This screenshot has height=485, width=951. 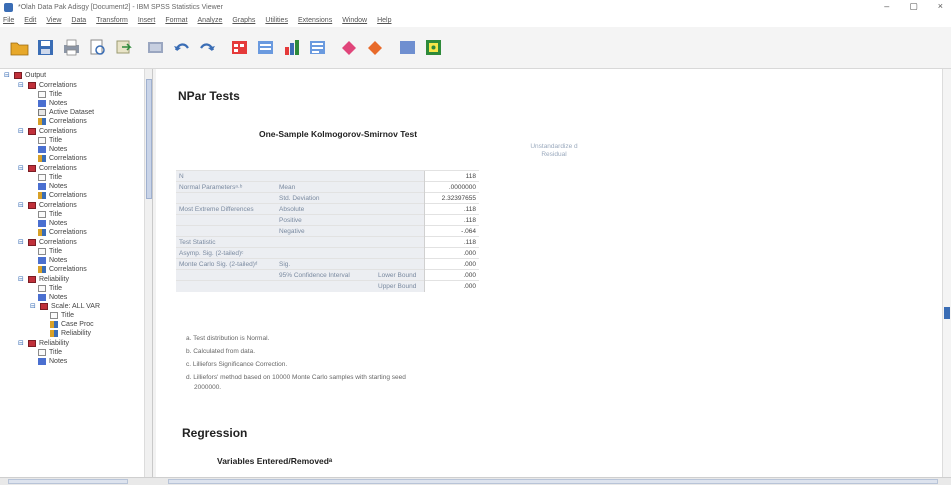 What do you see at coordinates (940, 6) in the screenshot?
I see `close-button: ×` at bounding box center [940, 6].